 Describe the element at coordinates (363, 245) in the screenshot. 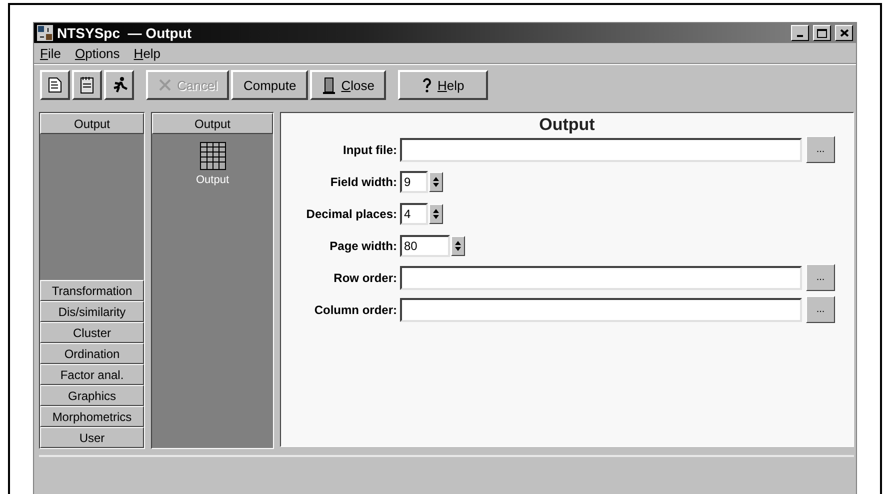

I see `field-label: Page width:` at that location.